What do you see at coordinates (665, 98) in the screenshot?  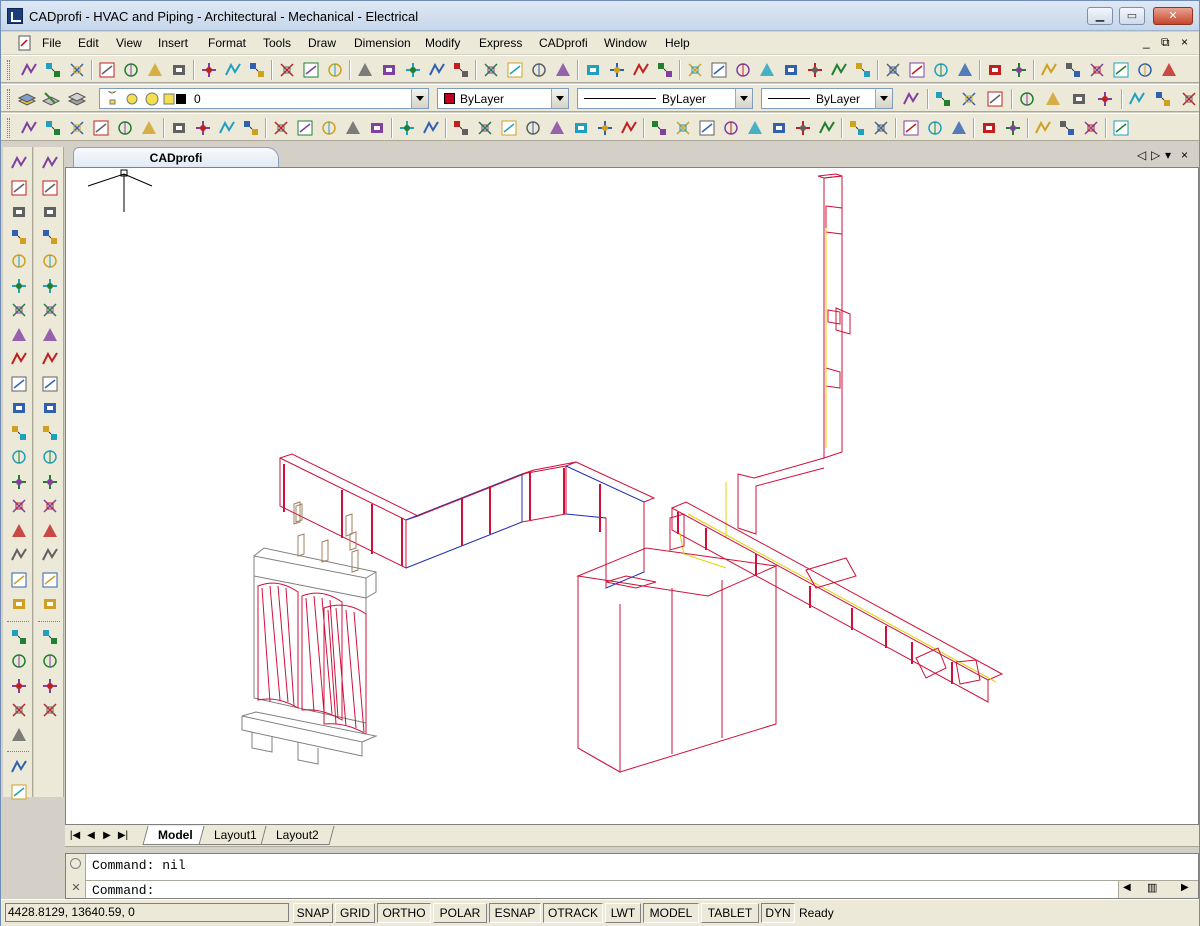 I see `linetype-select: ByLayer` at bounding box center [665, 98].